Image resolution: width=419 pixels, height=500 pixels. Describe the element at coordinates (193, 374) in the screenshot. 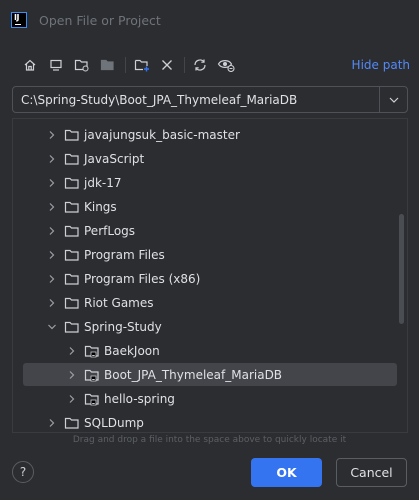

I see `tree-row-label: Boot_JPA_Thymeleaf_MariaDB` at that location.